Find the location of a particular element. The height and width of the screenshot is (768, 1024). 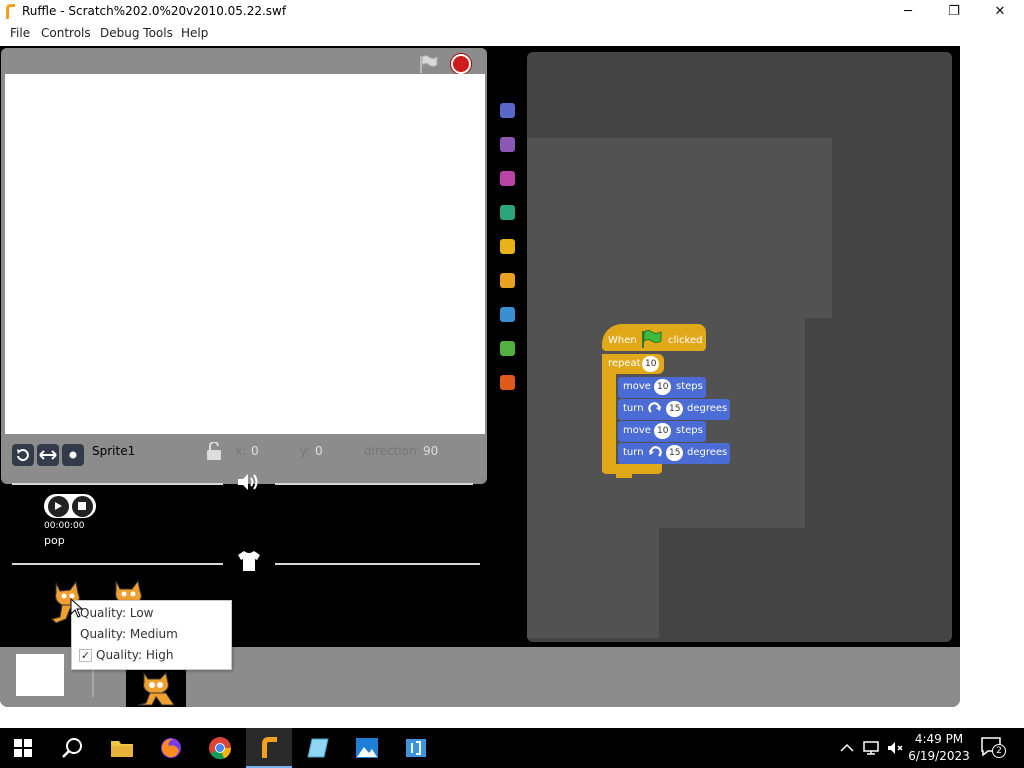

menu-item-quality-medium: Quality: Medium is located at coordinates (152, 634).